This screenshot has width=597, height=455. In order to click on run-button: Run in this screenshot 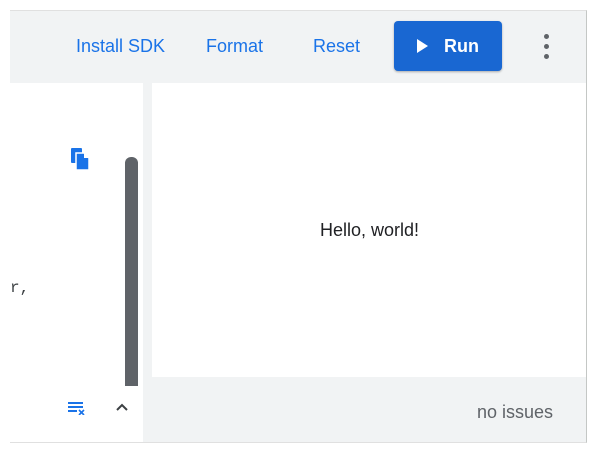, I will do `click(448, 46)`.